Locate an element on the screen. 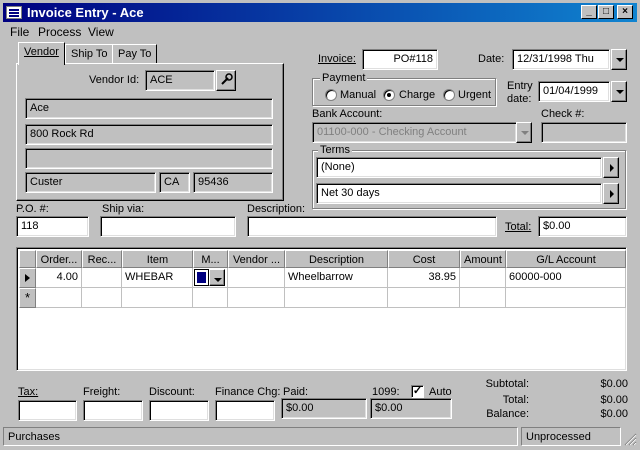 The height and width of the screenshot is (450, 640). row-selector-new: * is located at coordinates (27, 298).